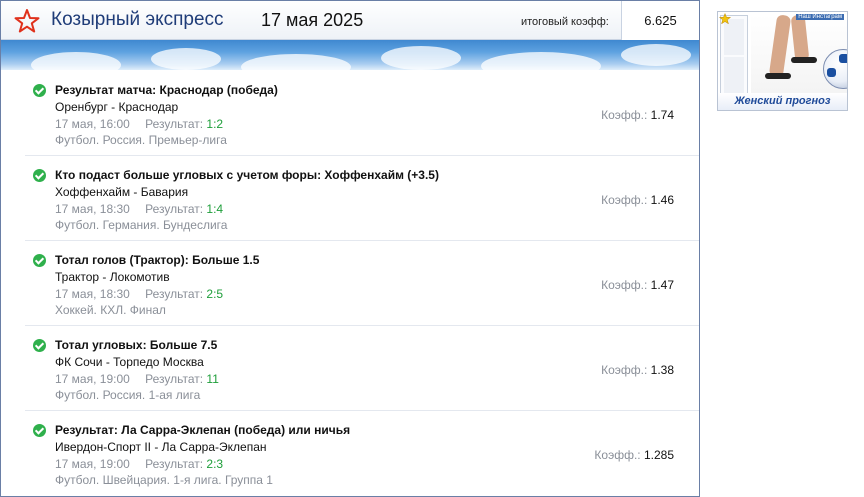  I want to click on odds-value: 1.38, so click(662, 370).